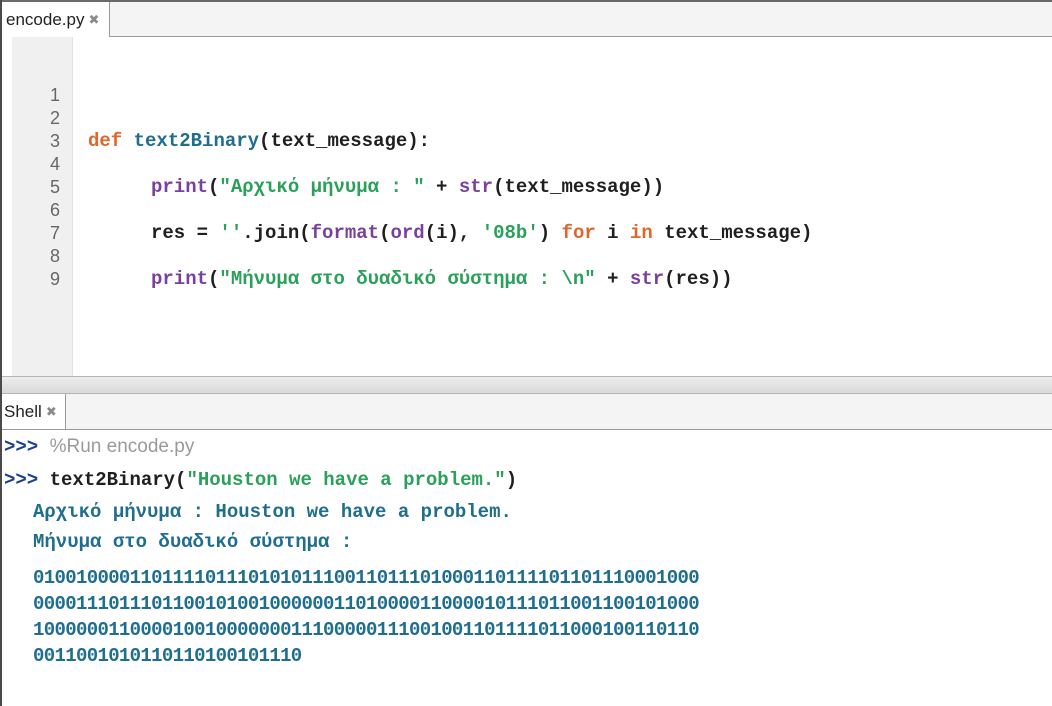  What do you see at coordinates (698, 279) in the screenshot?
I see `code-fragment: (res))` at bounding box center [698, 279].